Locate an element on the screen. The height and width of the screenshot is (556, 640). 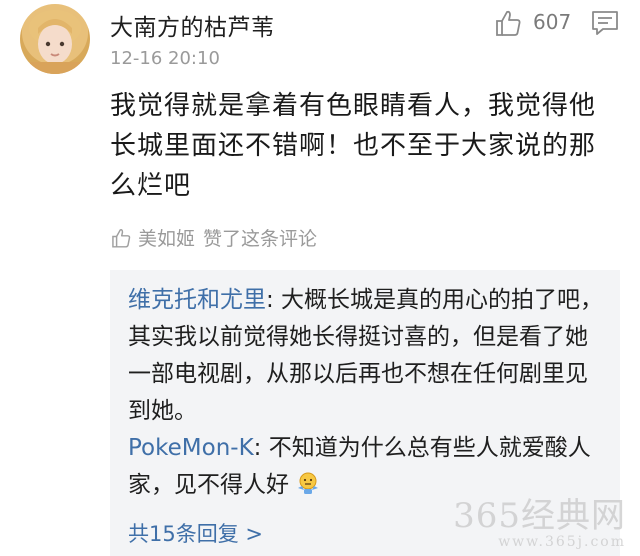
liked-action: 赞了这条评论 is located at coordinates (260, 239).